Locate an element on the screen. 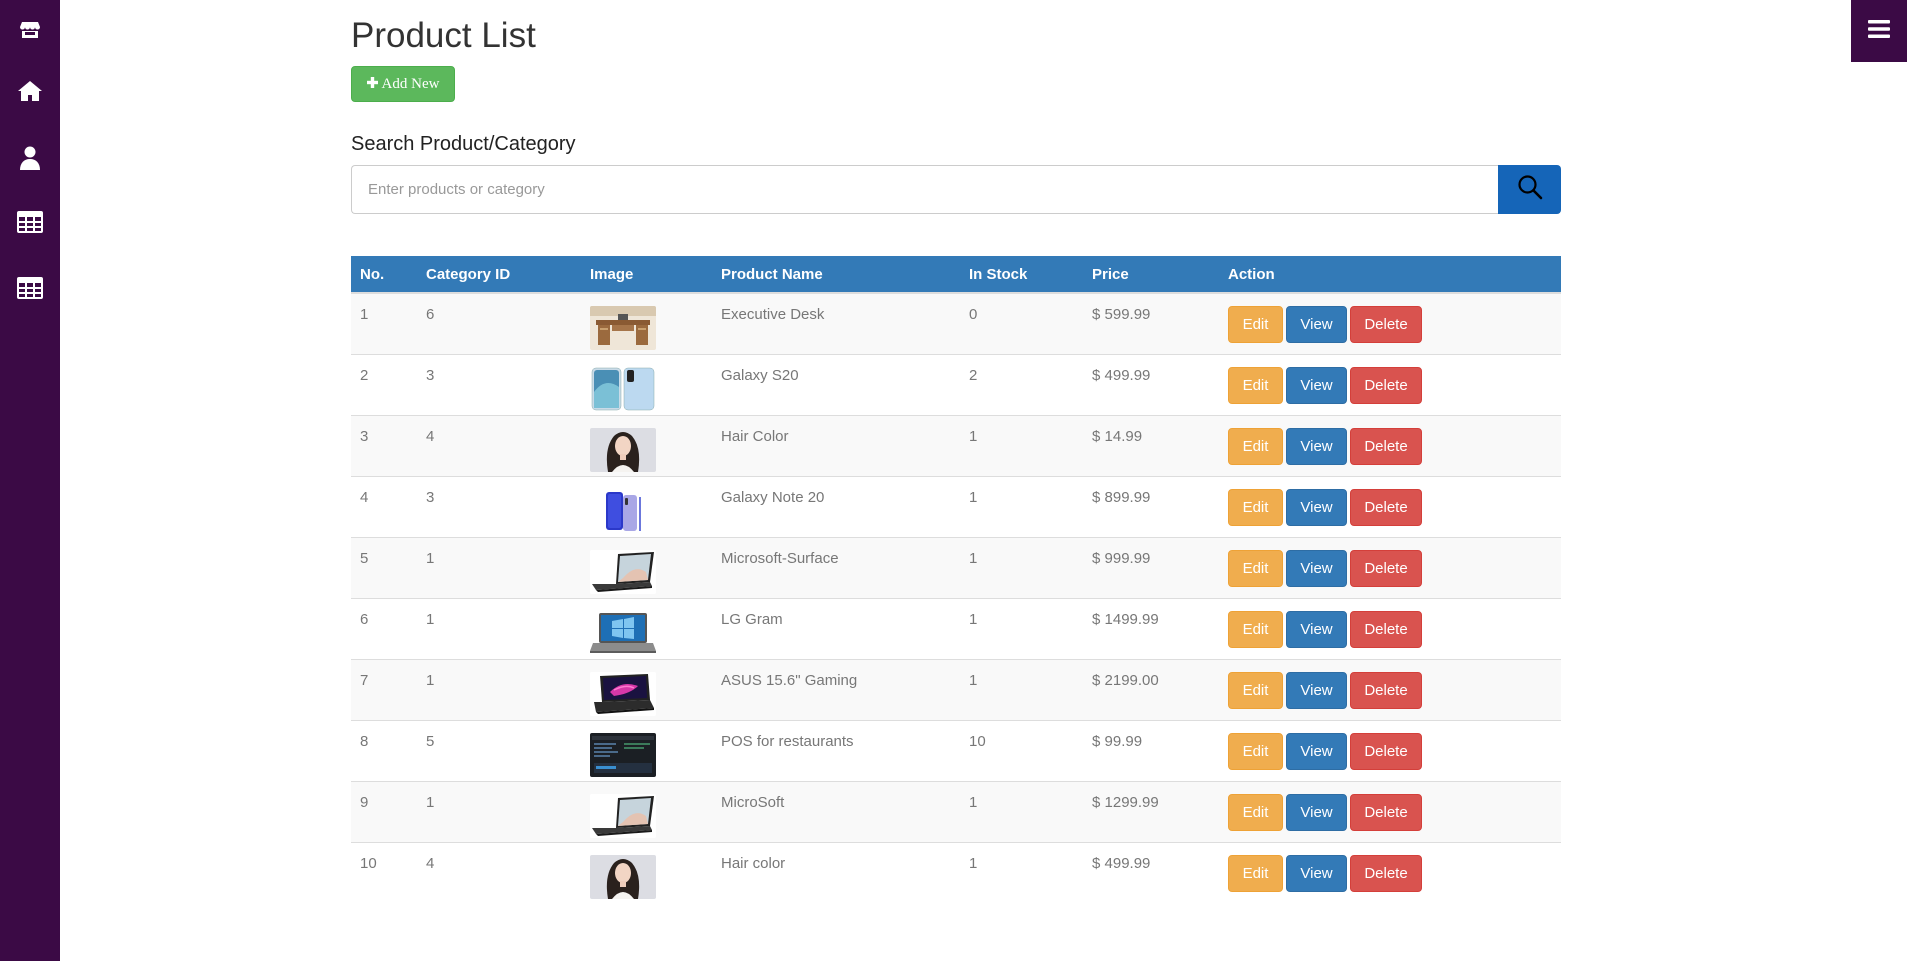 Image resolution: width=1907 pixels, height=961 pixels. table-row: 10 4 Hair color 1 $ 499.99 Edit View Delete is located at coordinates (956, 872).